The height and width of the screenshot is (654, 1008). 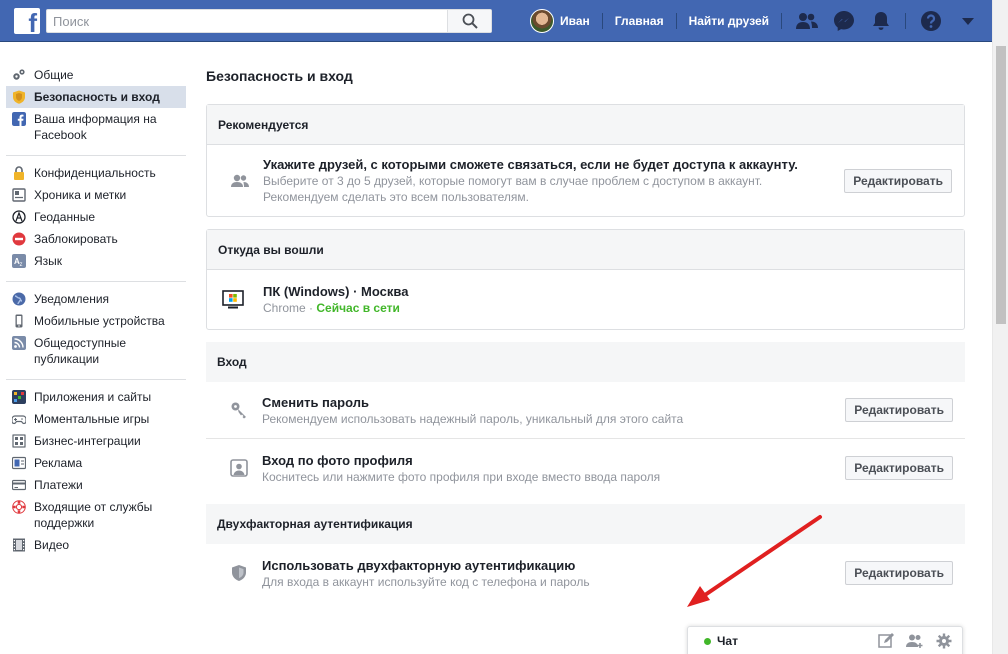 What do you see at coordinates (19, 343) in the screenshot?
I see `rss-icon` at bounding box center [19, 343].